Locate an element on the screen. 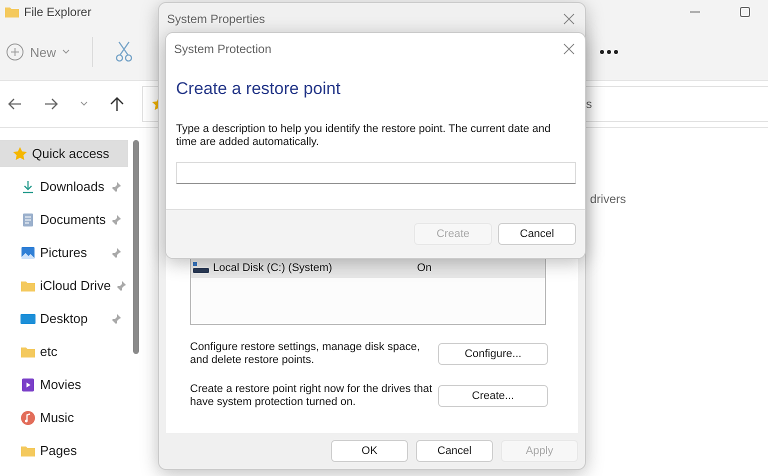 The height and width of the screenshot is (476, 768). back-arrow-icon is located at coordinates (15, 104).